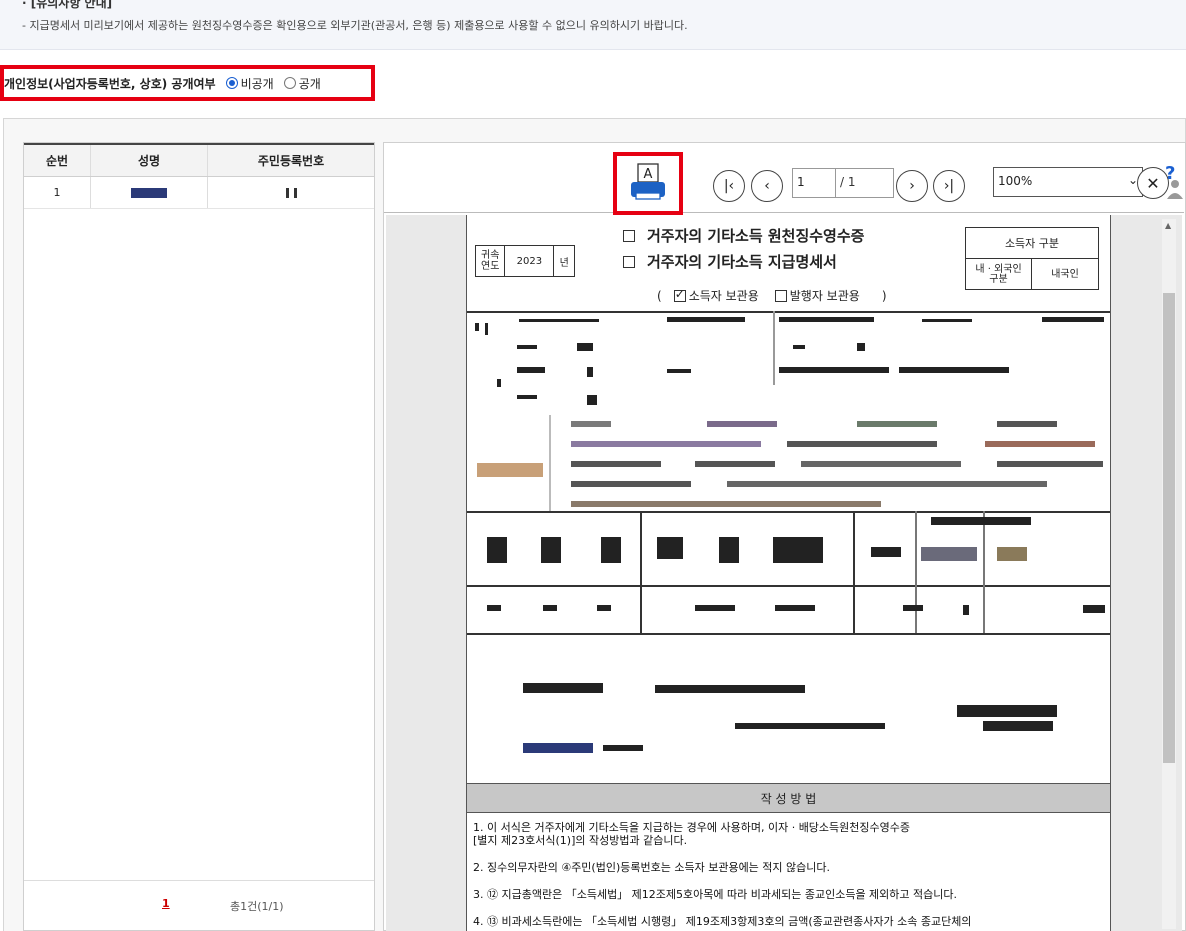 This screenshot has height=931, width=1186. What do you see at coordinates (149, 192) in the screenshot?
I see `row-name-masked` at bounding box center [149, 192].